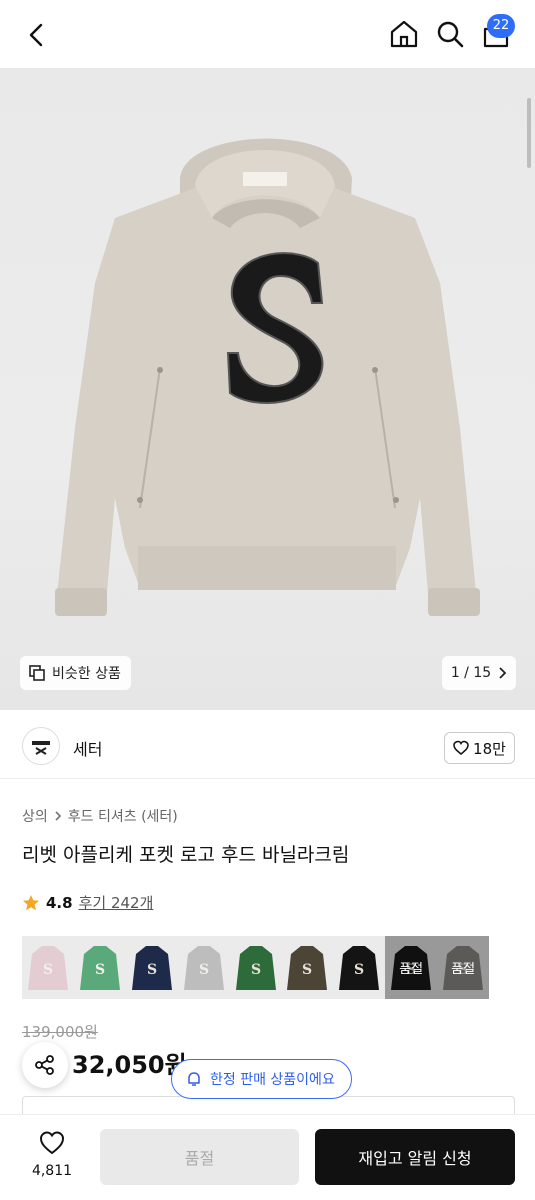 This screenshot has height=1200, width=535. I want to click on home-icon, so click(404, 34).